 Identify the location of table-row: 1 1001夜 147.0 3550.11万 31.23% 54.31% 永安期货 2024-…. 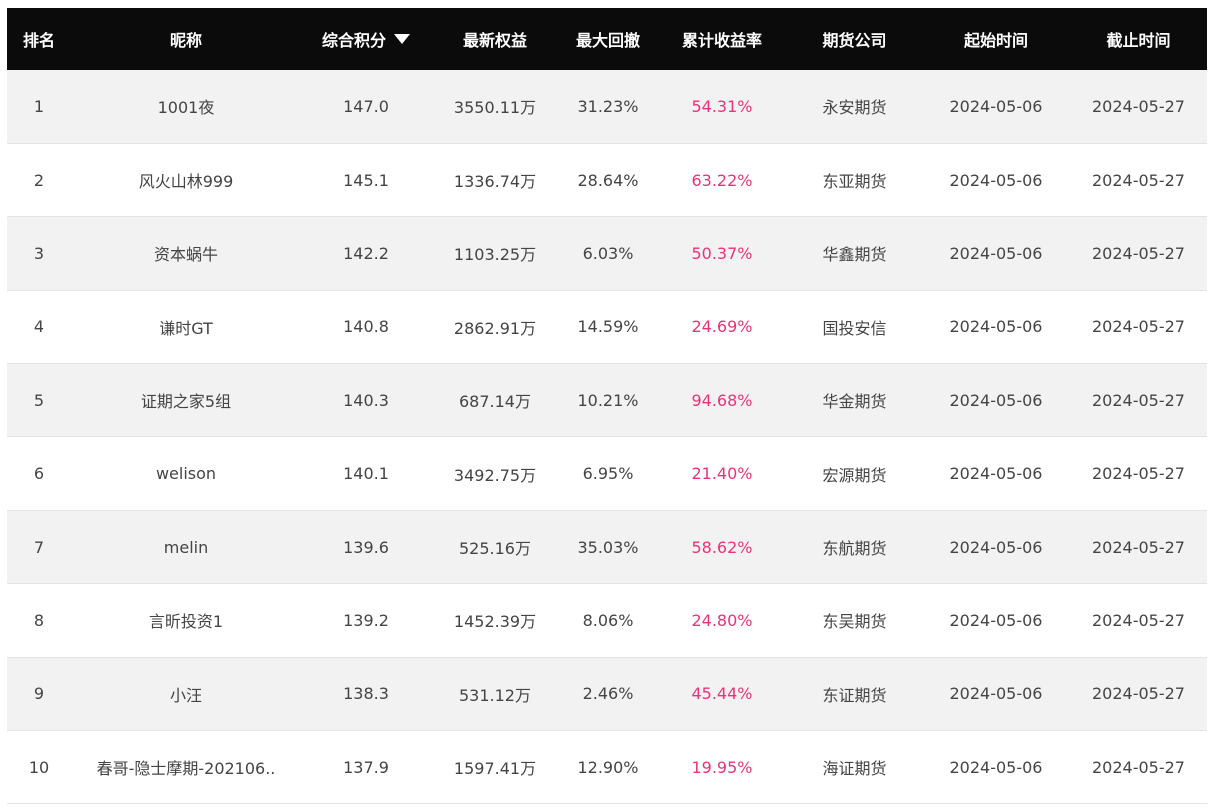
(607, 107).